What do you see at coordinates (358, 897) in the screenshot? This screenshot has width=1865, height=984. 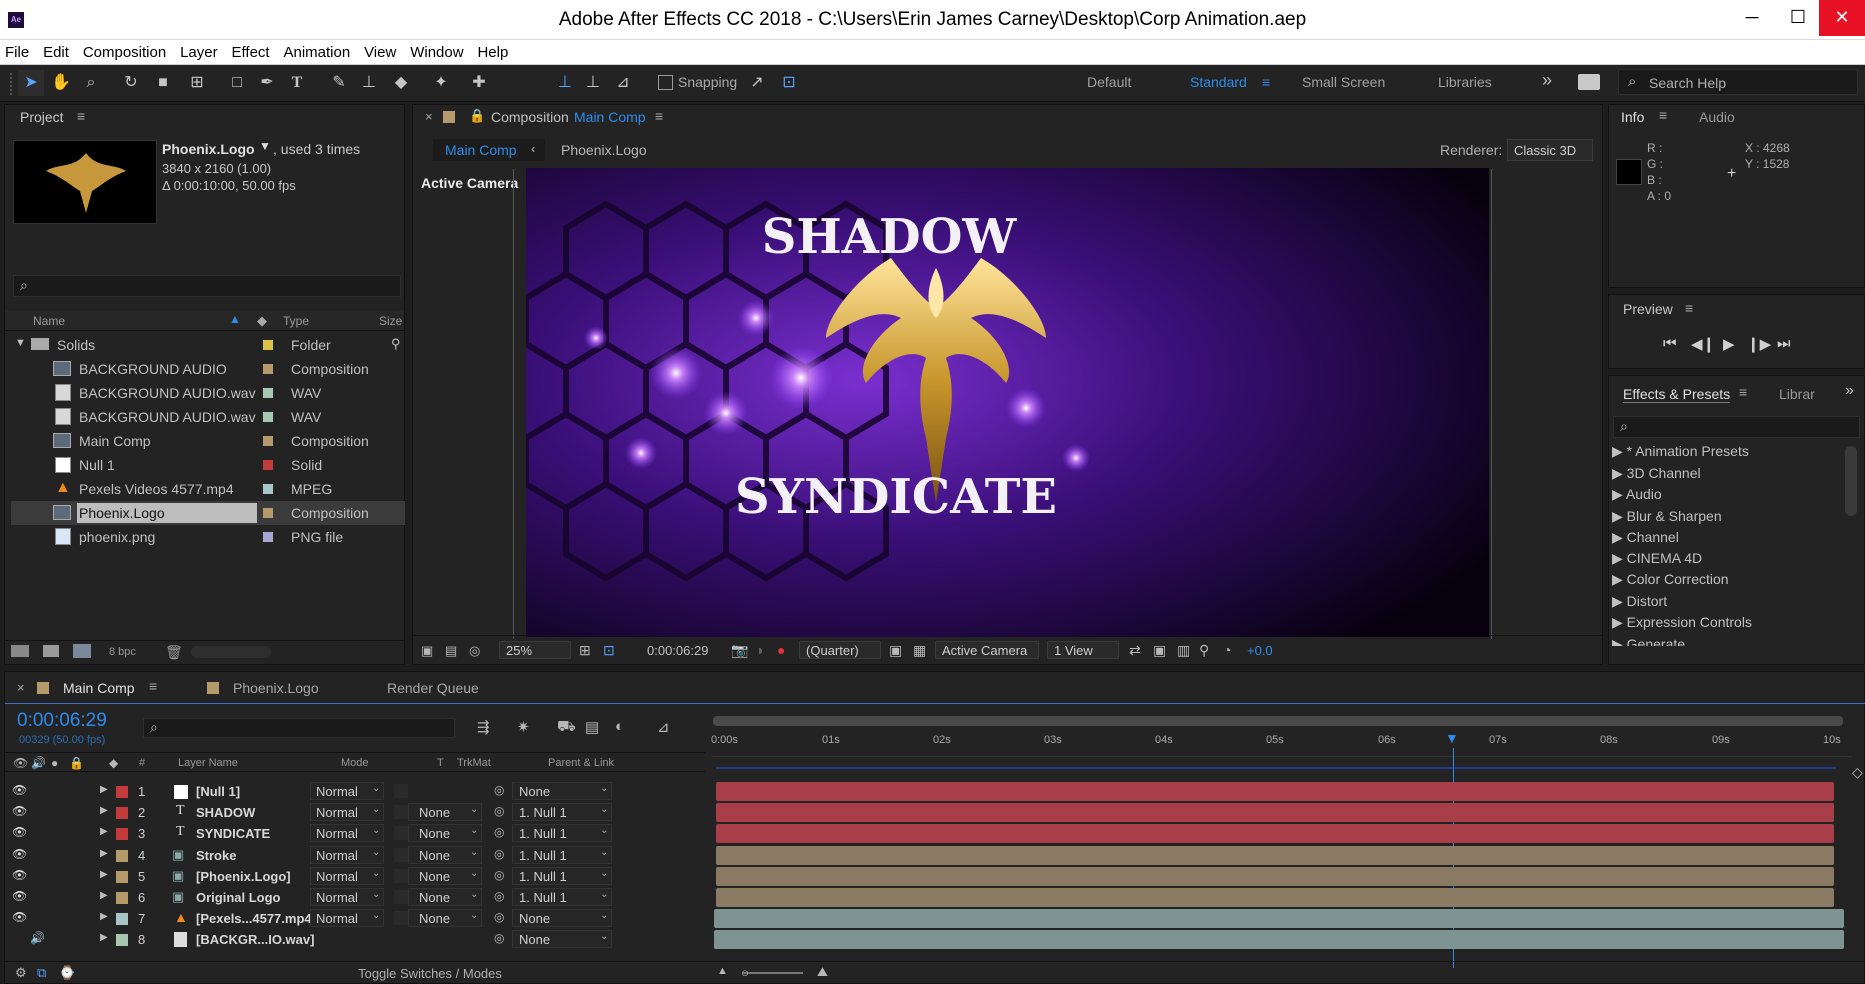 I see `timeline-layer-row: 👁 ▶ 6 ▣ Original Logo Normal ⌄ None ⌄ ◎ 1. Null 1 ⌄` at bounding box center [358, 897].